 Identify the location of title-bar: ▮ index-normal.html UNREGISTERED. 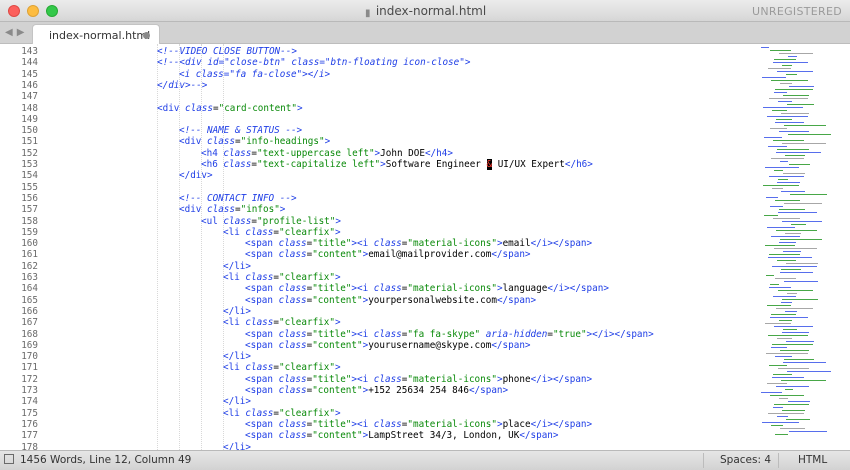
(425, 11).